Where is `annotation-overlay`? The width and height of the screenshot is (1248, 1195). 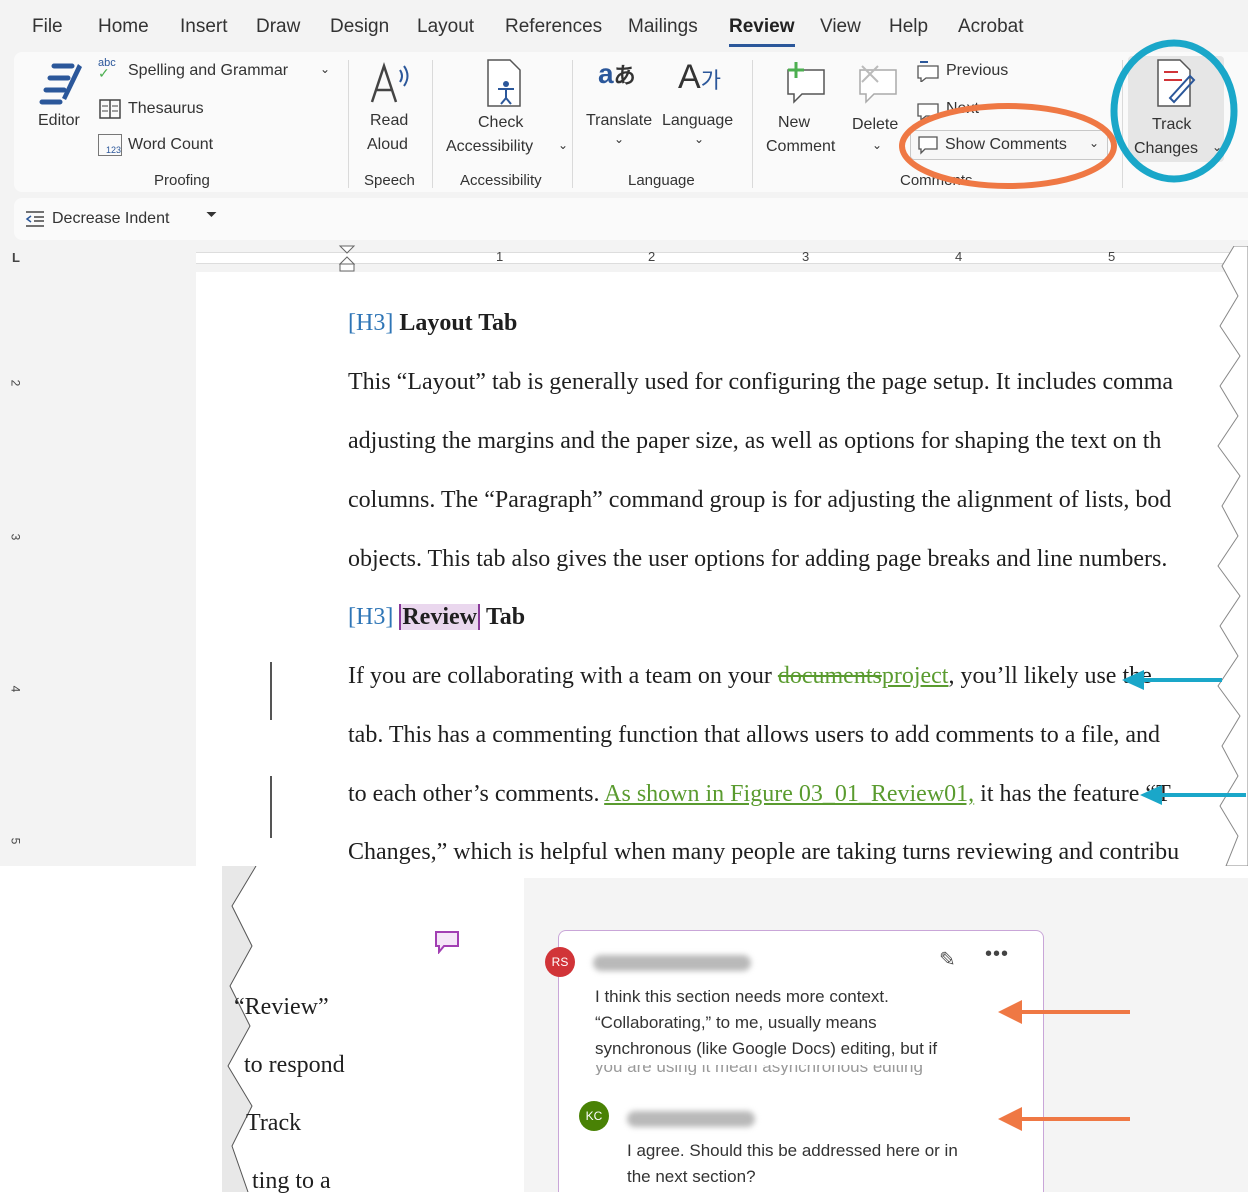 annotation-overlay is located at coordinates (1064, 1065).